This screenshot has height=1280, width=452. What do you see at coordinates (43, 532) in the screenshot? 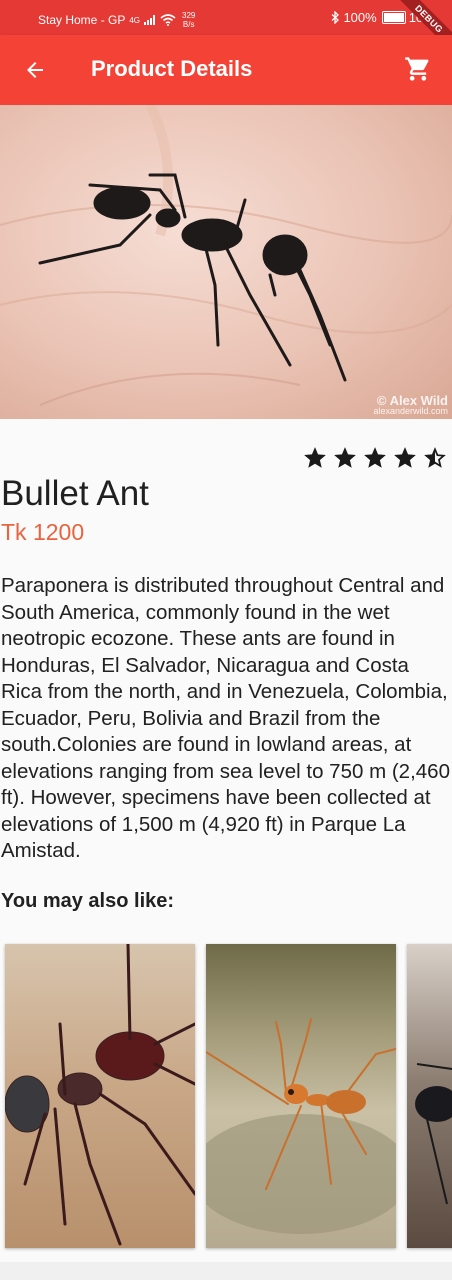
I see `product-price: Tk 1200` at bounding box center [43, 532].